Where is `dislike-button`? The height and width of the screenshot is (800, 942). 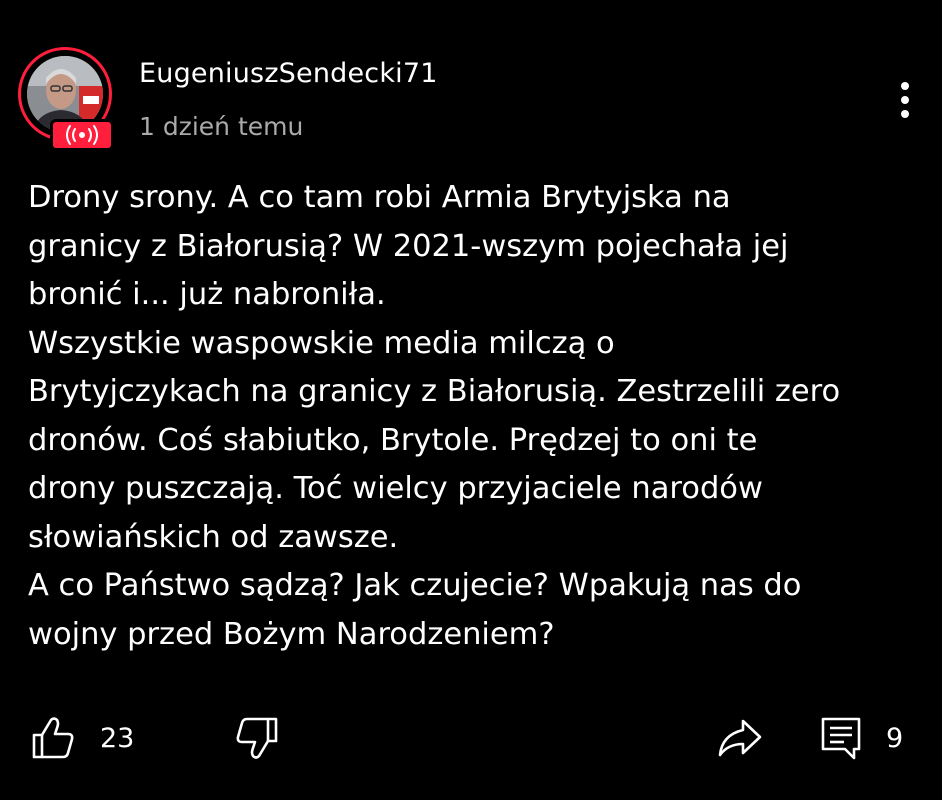
dislike-button is located at coordinates (257, 738).